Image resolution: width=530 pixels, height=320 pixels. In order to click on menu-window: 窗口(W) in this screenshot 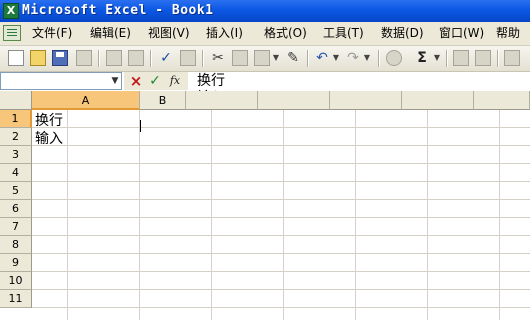, I will do `click(461, 33)`.